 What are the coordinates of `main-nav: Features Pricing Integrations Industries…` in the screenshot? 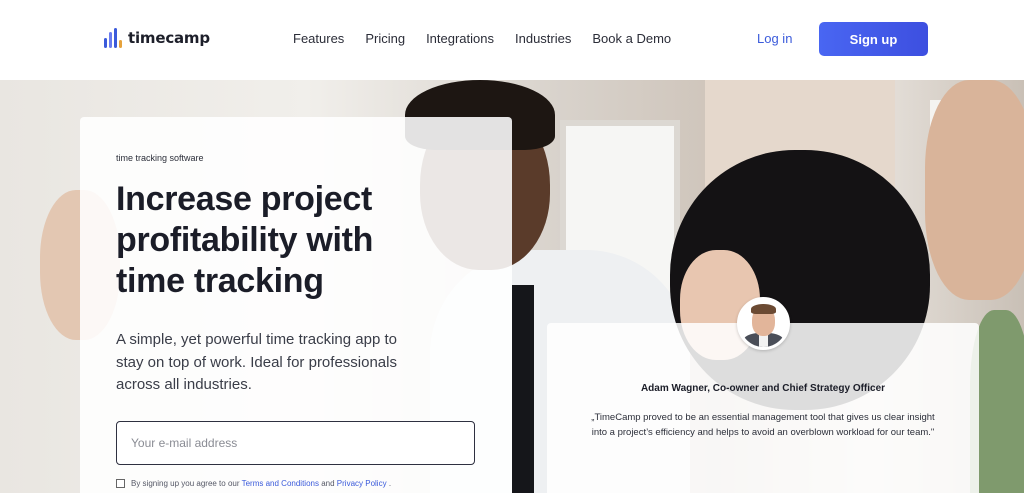 It's located at (482, 38).